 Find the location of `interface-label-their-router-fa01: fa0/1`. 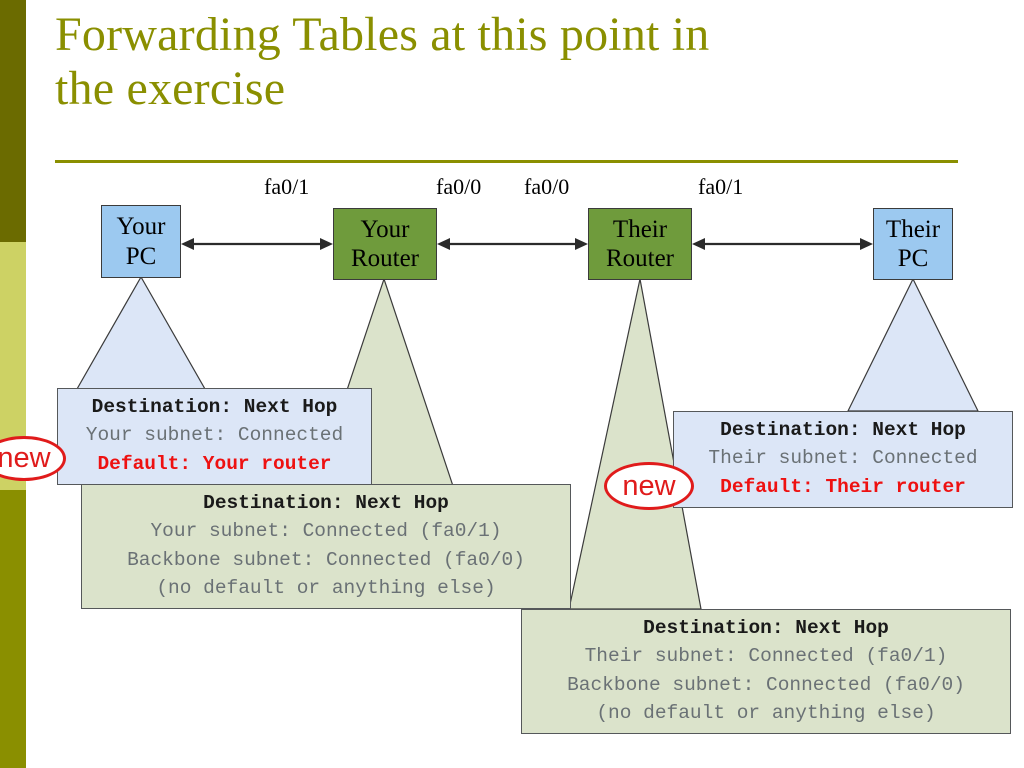

interface-label-their-router-fa01: fa0/1 is located at coordinates (721, 186).